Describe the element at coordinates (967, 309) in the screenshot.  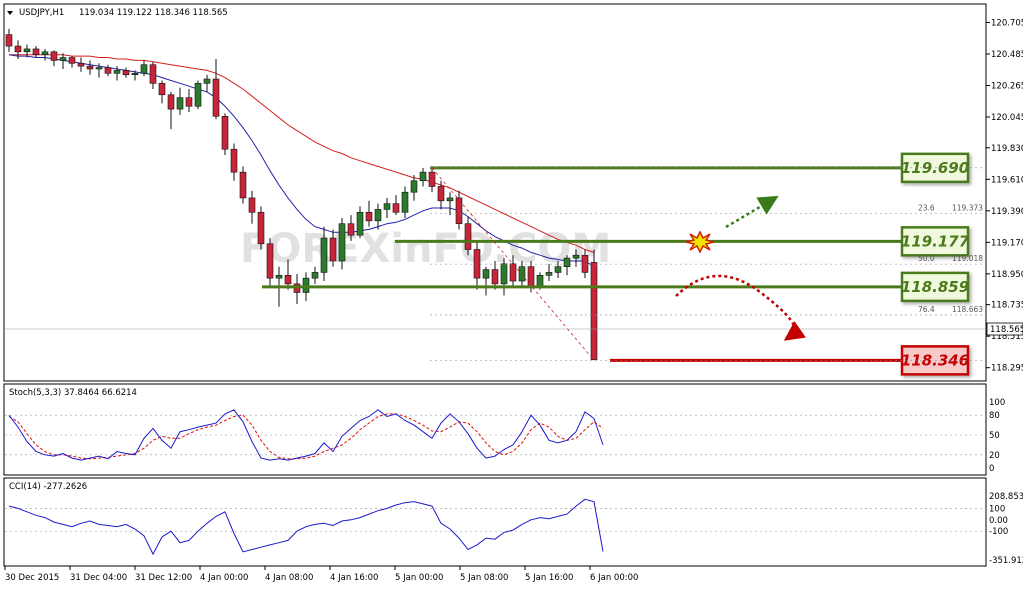
I see `fib-price-label: 118.663` at that location.